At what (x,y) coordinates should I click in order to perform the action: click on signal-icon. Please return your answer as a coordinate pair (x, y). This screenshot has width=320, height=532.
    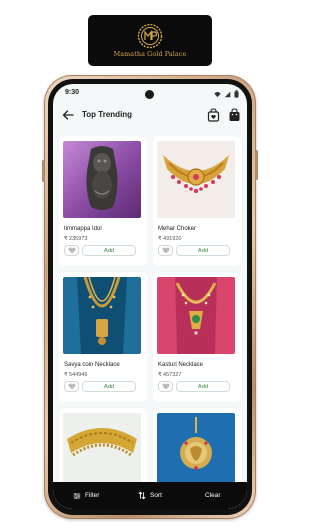
    Looking at the image, I should click on (227, 94).